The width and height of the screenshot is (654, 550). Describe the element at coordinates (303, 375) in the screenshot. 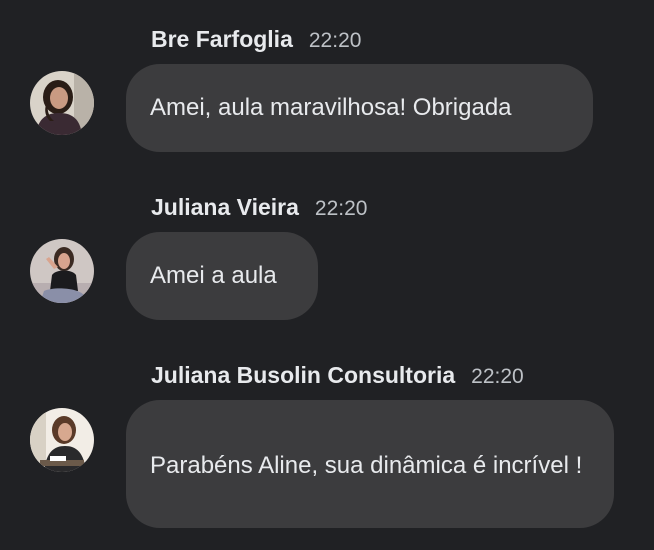

I see `sender-name: Juliana Busolin Consultoria` at that location.